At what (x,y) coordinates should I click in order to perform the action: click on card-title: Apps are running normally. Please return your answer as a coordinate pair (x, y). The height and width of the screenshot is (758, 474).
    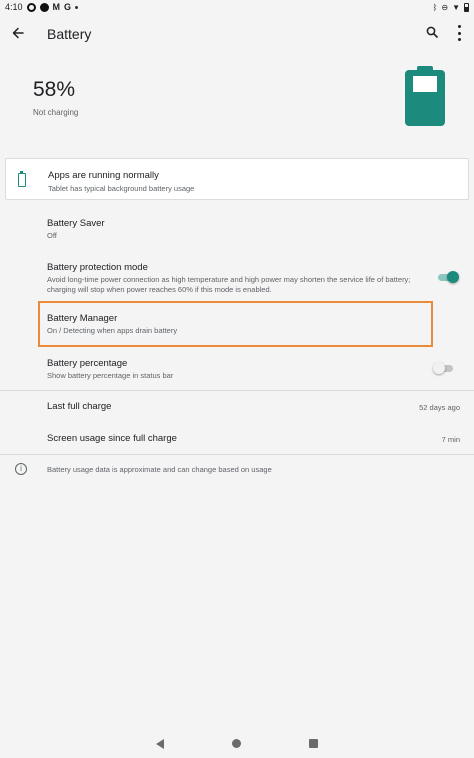
    Looking at the image, I should click on (103, 175).